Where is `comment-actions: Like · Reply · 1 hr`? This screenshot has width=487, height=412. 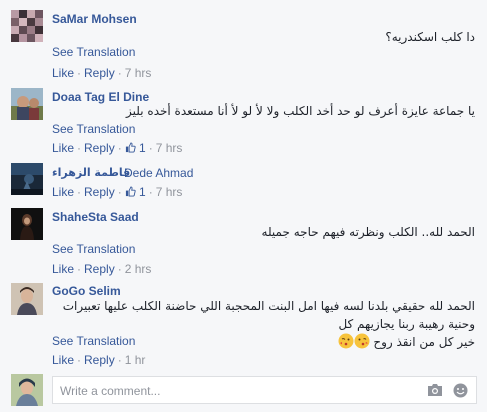 comment-actions: Like · Reply · 1 hr is located at coordinates (99, 360).